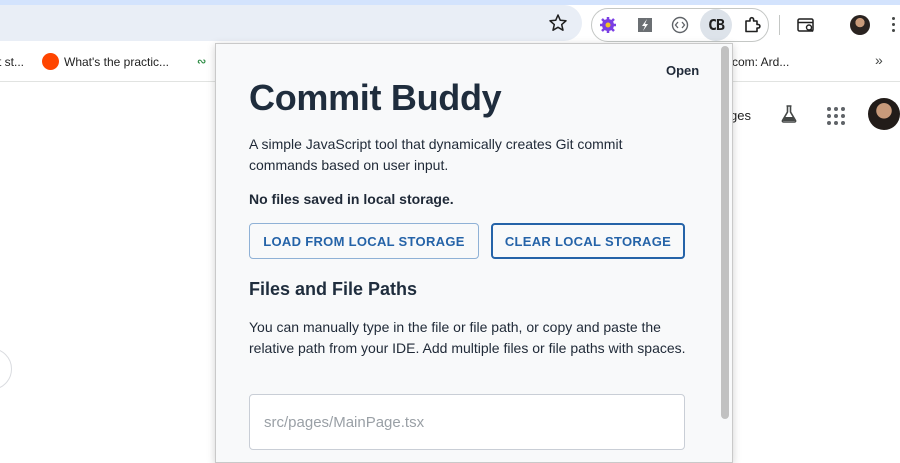 This screenshot has height=463, width=900. Describe the element at coordinates (6, 369) in the screenshot. I see `page-side-button` at that location.